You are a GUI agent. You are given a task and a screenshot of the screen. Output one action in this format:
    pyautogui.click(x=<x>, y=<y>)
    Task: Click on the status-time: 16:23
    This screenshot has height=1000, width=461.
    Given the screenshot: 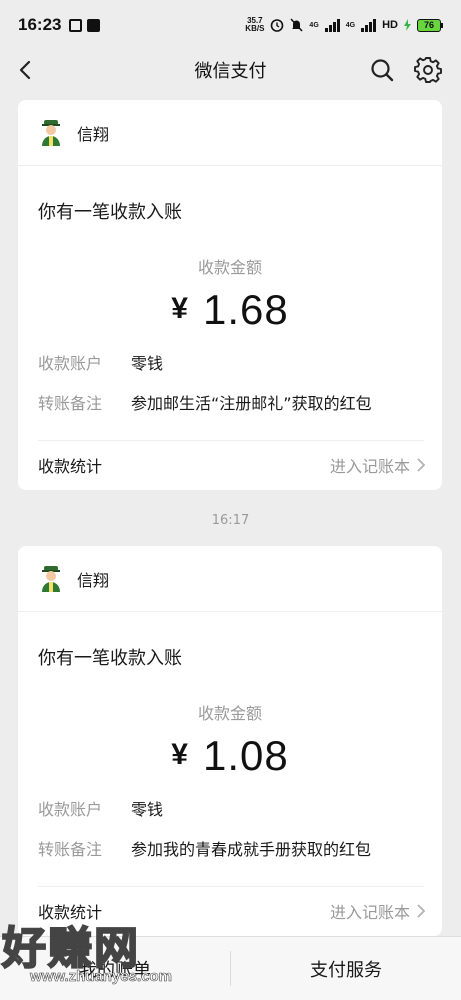 What is the action you would take?
    pyautogui.click(x=40, y=24)
    